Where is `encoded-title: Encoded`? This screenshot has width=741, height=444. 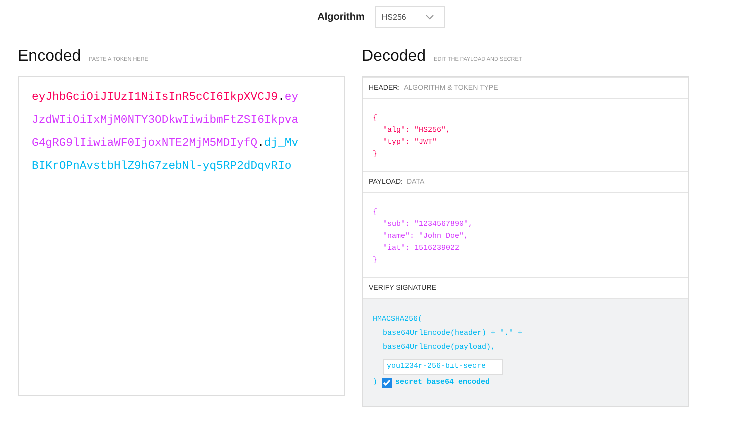
encoded-title: Encoded is located at coordinates (50, 57).